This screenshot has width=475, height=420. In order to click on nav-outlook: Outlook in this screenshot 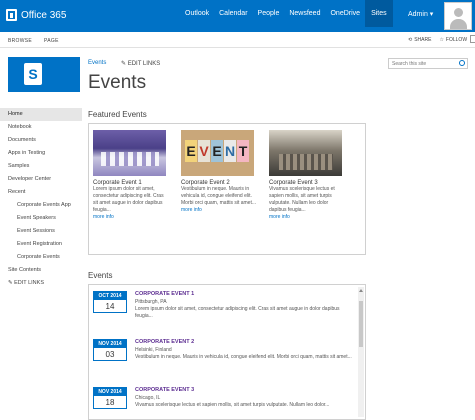, I will do `click(197, 18)`.